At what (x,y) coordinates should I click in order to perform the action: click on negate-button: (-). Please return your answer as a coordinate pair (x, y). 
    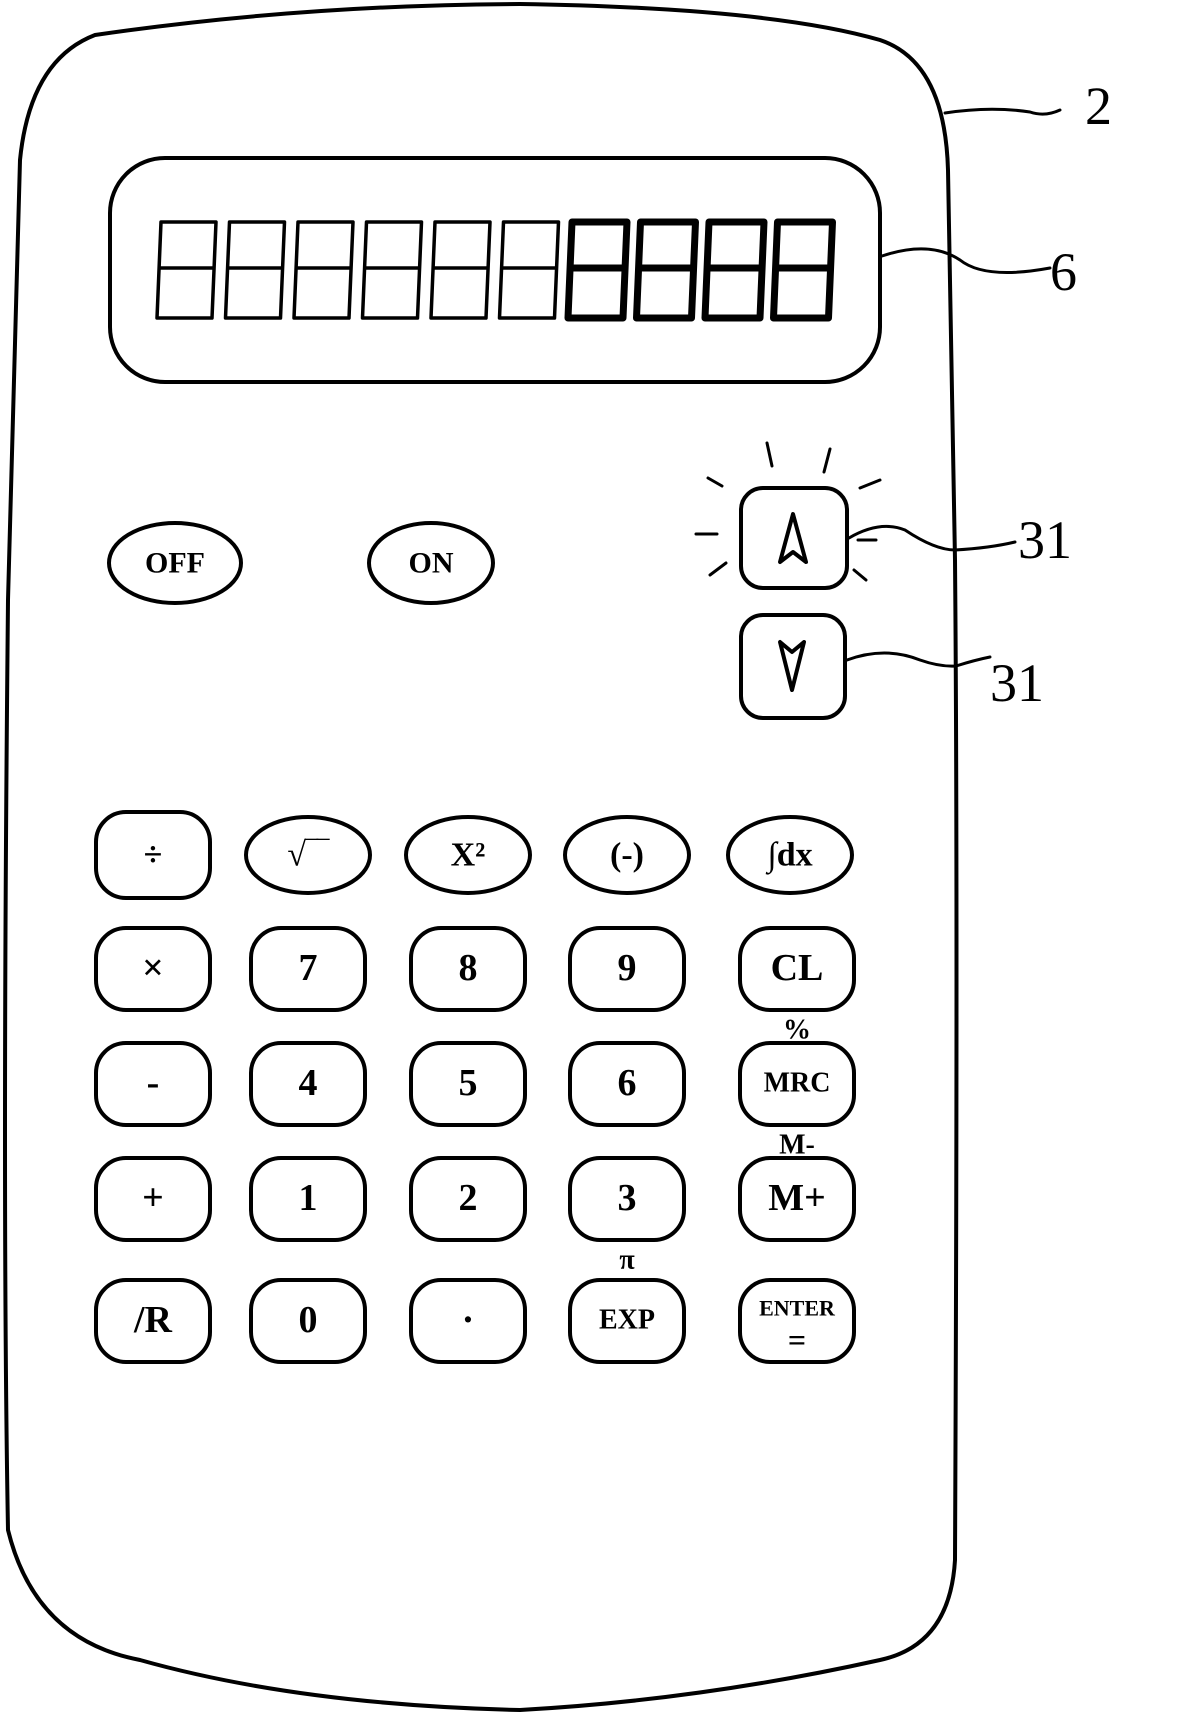
    Looking at the image, I should click on (627, 855).